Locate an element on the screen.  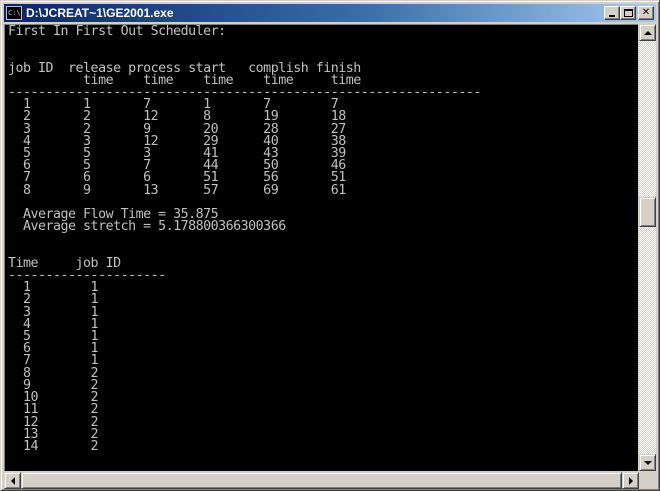
close-icon: ✕ is located at coordinates (646, 12).